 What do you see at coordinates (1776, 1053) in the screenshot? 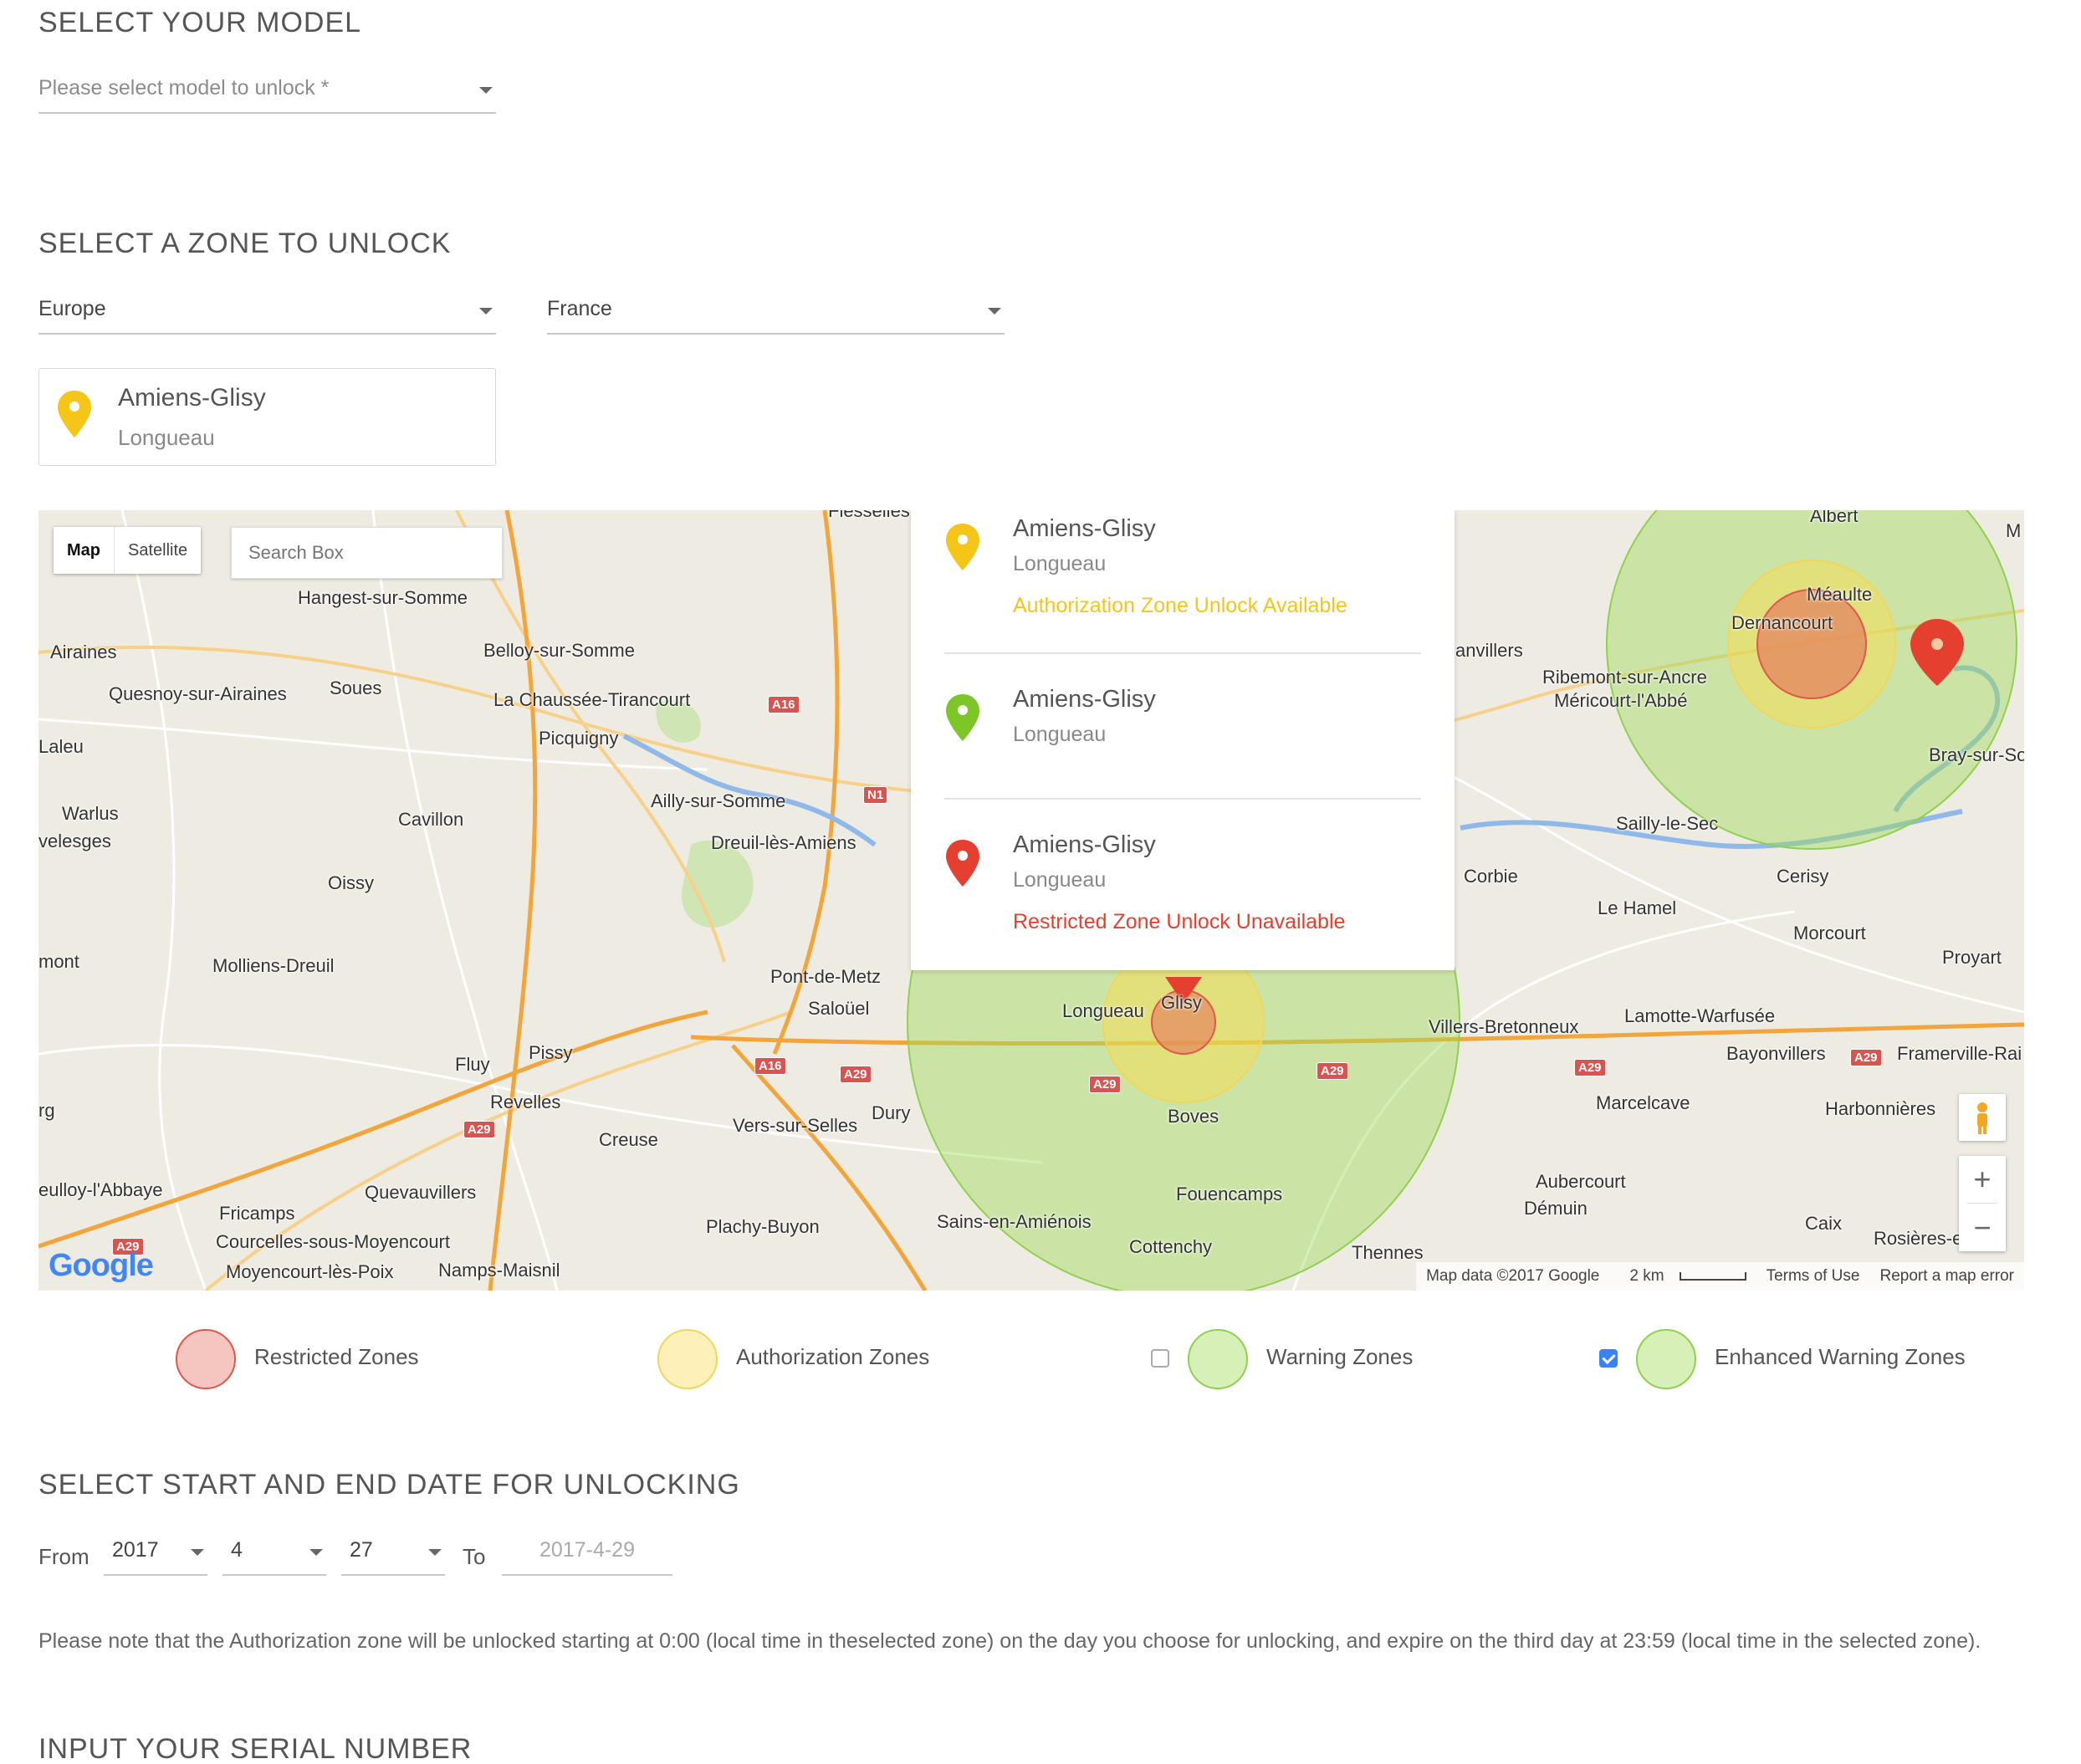
I see `place-label: Bayonvillers` at bounding box center [1776, 1053].